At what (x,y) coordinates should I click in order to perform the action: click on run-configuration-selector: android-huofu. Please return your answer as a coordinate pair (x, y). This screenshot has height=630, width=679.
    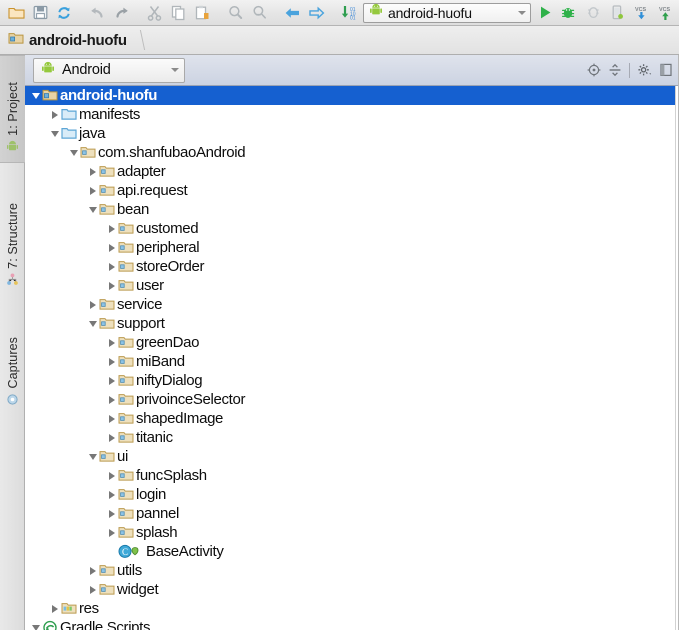
    Looking at the image, I should click on (447, 12).